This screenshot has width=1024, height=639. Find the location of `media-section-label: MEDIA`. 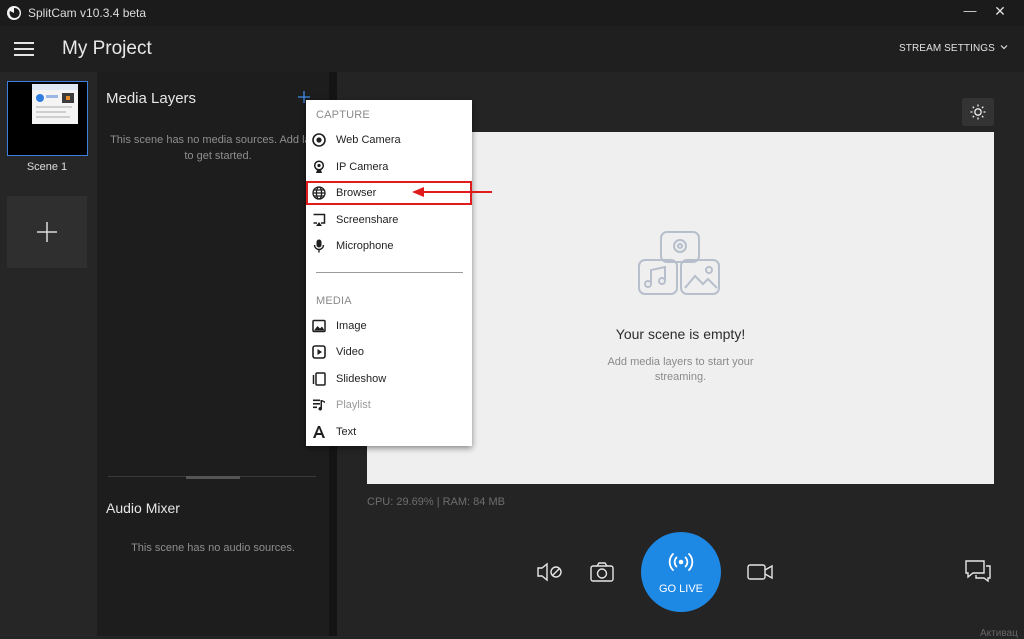

media-section-label: MEDIA is located at coordinates (334, 301).